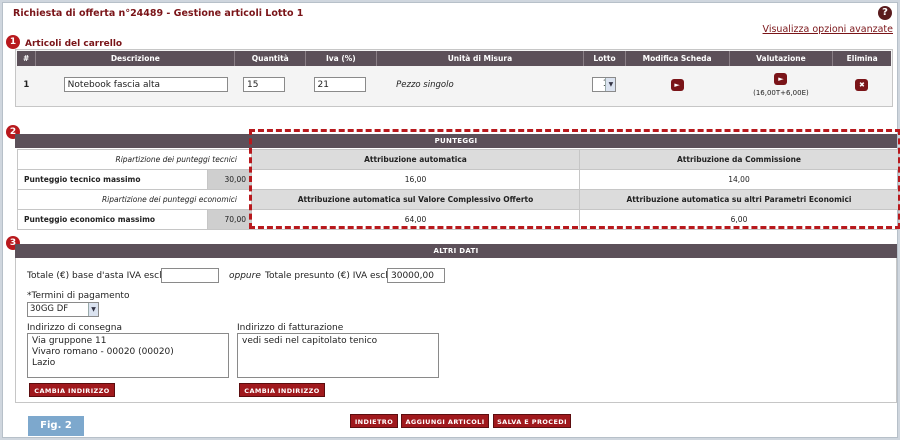 This screenshot has height=440, width=900. Describe the element at coordinates (480, 58) in the screenshot. I see `col-unita: Unità di Misura` at that location.